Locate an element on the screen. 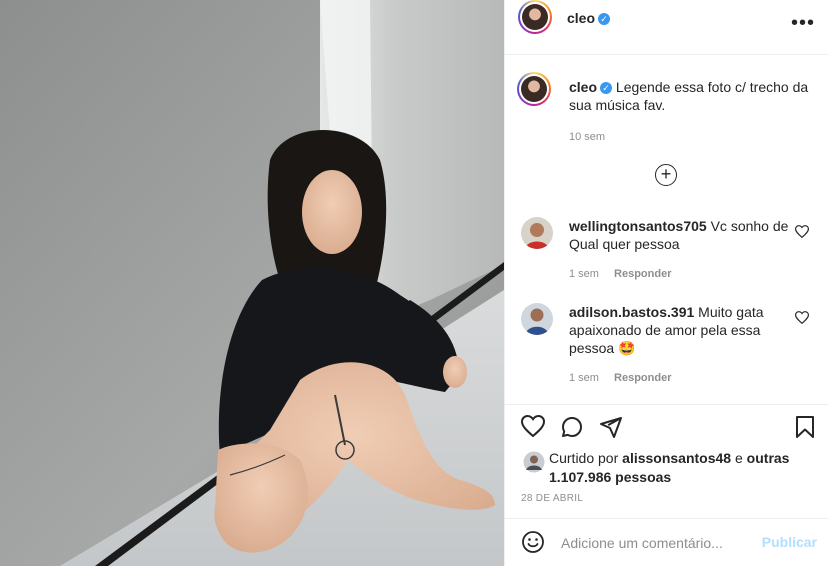 The height and width of the screenshot is (566, 828). author-username: cleo is located at coordinates (581, 18).